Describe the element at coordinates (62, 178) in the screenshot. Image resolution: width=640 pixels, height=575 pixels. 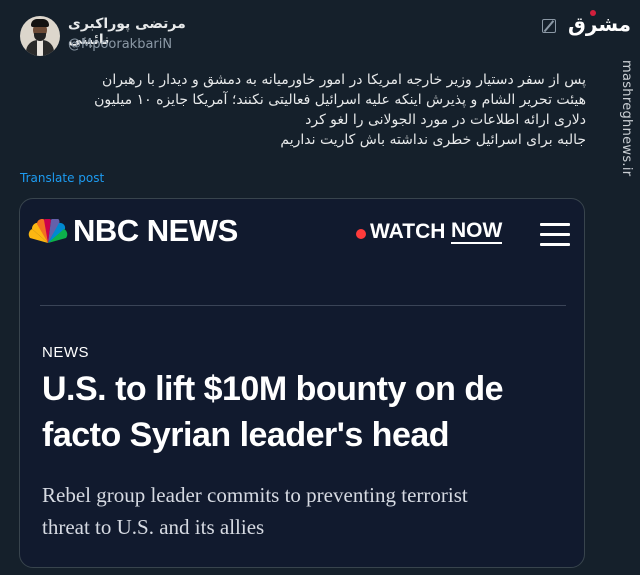
I see `translate-post-link: Translate post` at that location.